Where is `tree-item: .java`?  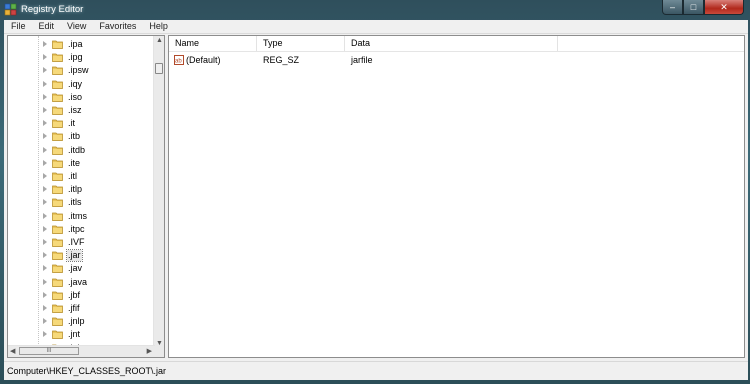
tree-item: .java is located at coordinates (81, 282).